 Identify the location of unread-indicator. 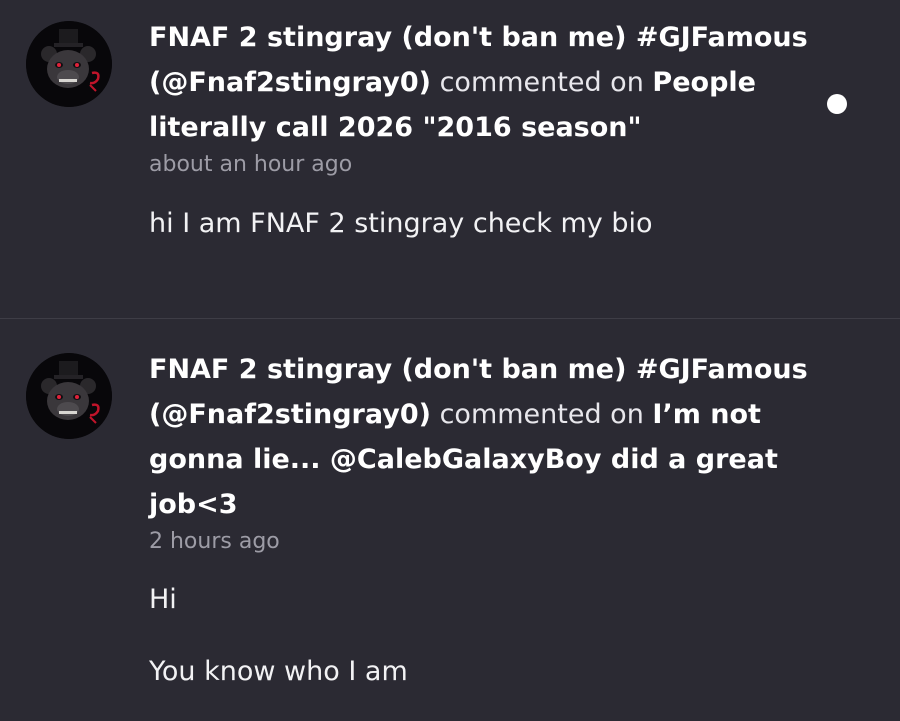
(837, 104).